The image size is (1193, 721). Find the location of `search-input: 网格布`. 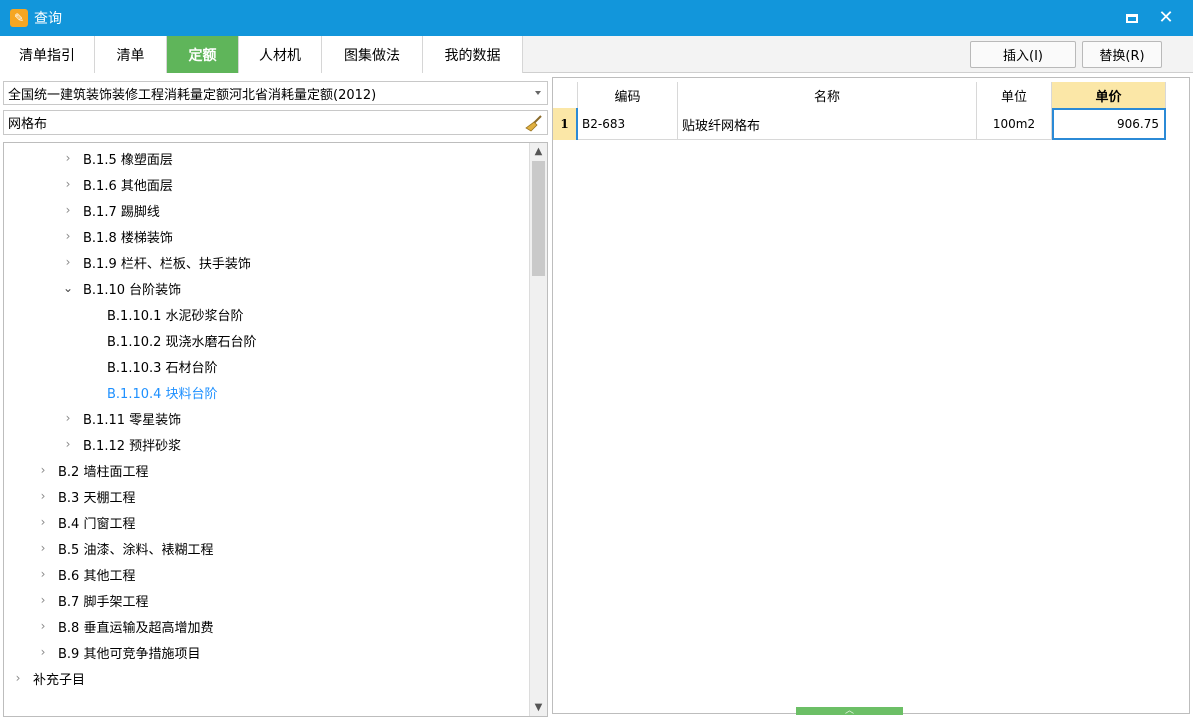

search-input: 网格布 is located at coordinates (275, 122).